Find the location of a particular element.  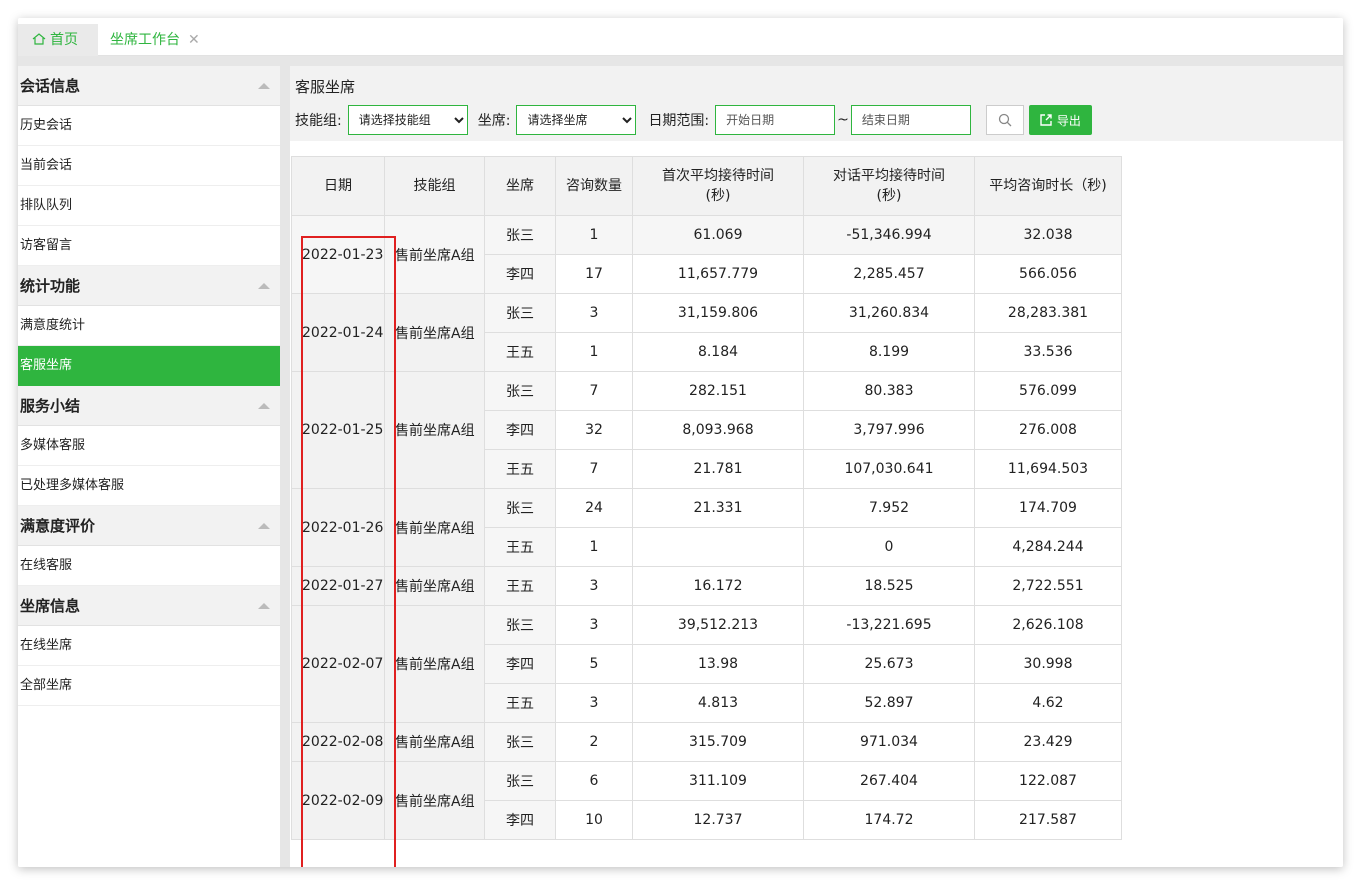

avg-cell: 33.536 is located at coordinates (1048, 352).